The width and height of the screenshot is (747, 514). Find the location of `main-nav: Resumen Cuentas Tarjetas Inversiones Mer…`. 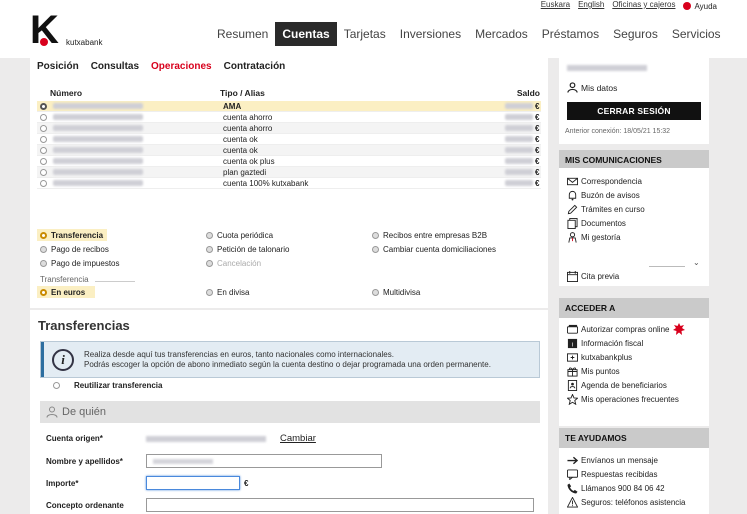

main-nav: Resumen Cuentas Tarjetas Inversiones Mer… is located at coordinates (469, 34).